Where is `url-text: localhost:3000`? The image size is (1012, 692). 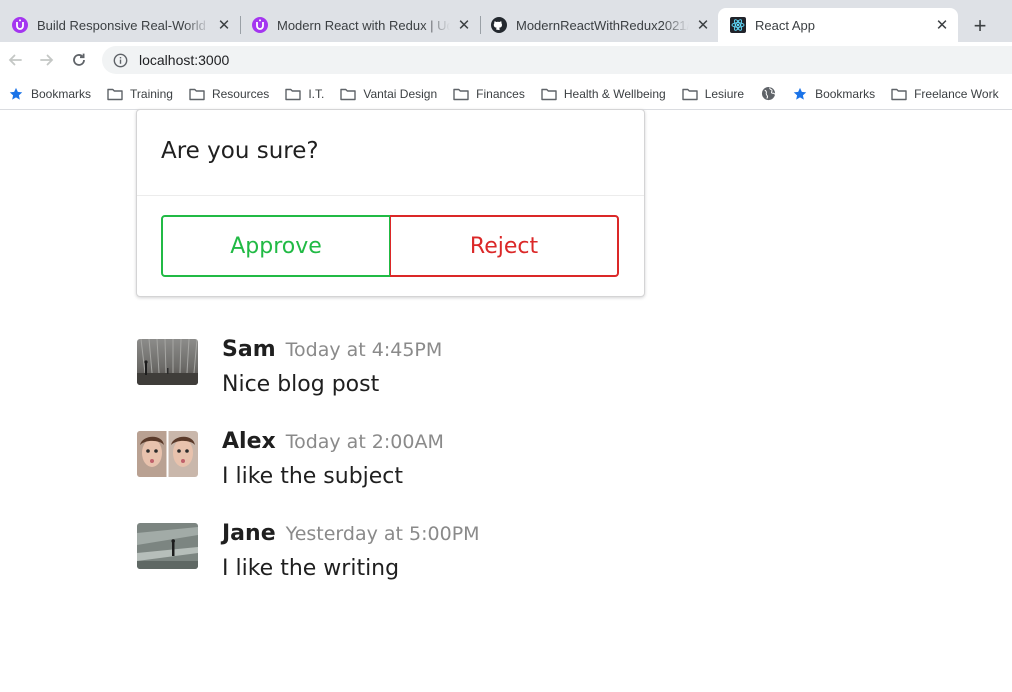
url-text: localhost:3000 is located at coordinates (184, 60).